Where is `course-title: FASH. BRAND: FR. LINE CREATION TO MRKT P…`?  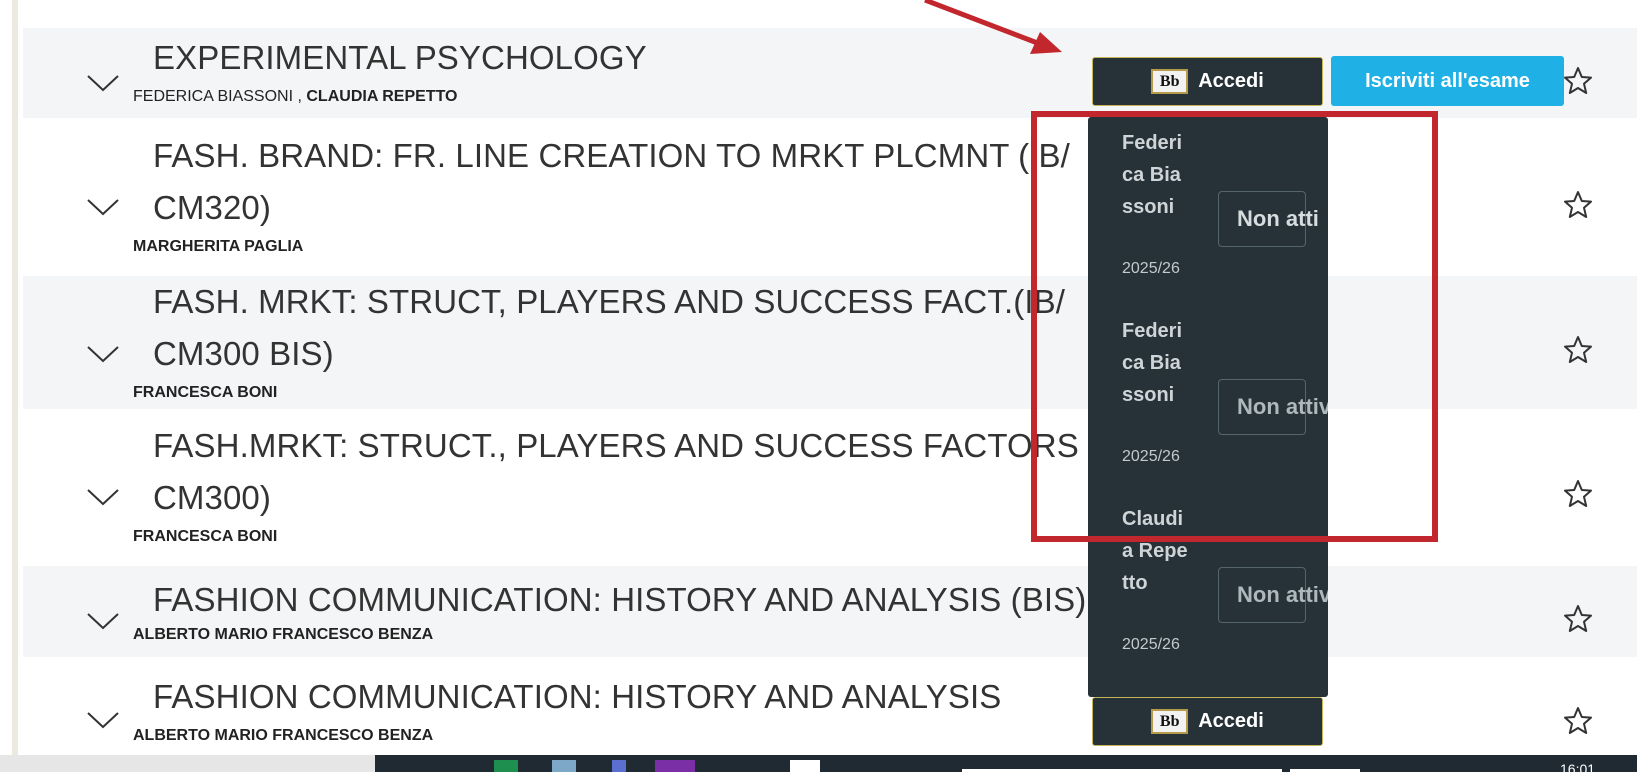 course-title: FASH. BRAND: FR. LINE CREATION TO MRKT P… is located at coordinates (611, 156).